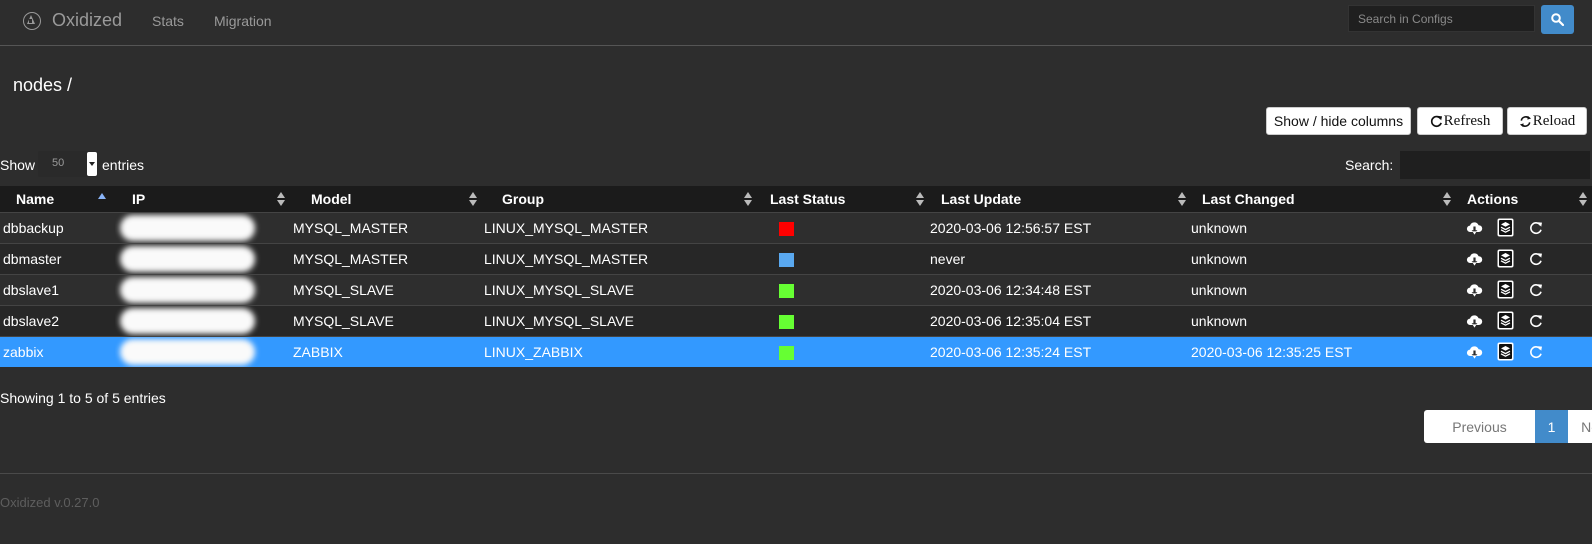 The image size is (1592, 544). What do you see at coordinates (139, 199) in the screenshot?
I see `column-label: IP` at bounding box center [139, 199].